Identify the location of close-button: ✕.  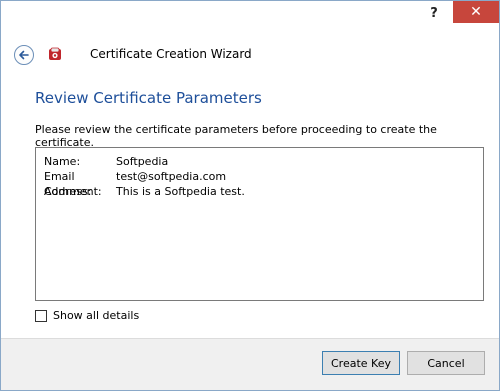
(476, 12).